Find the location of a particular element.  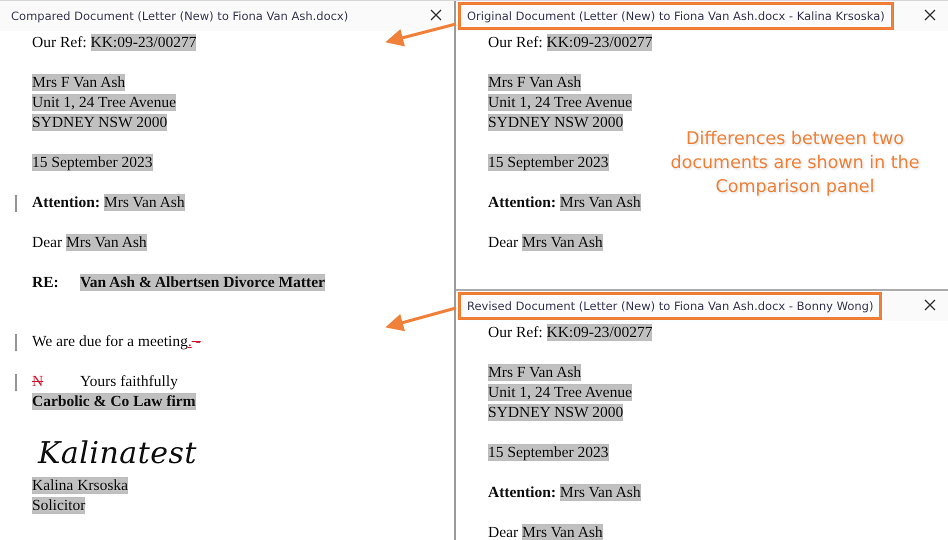

highlighted-text: Kalina Krsoska is located at coordinates (80, 485).